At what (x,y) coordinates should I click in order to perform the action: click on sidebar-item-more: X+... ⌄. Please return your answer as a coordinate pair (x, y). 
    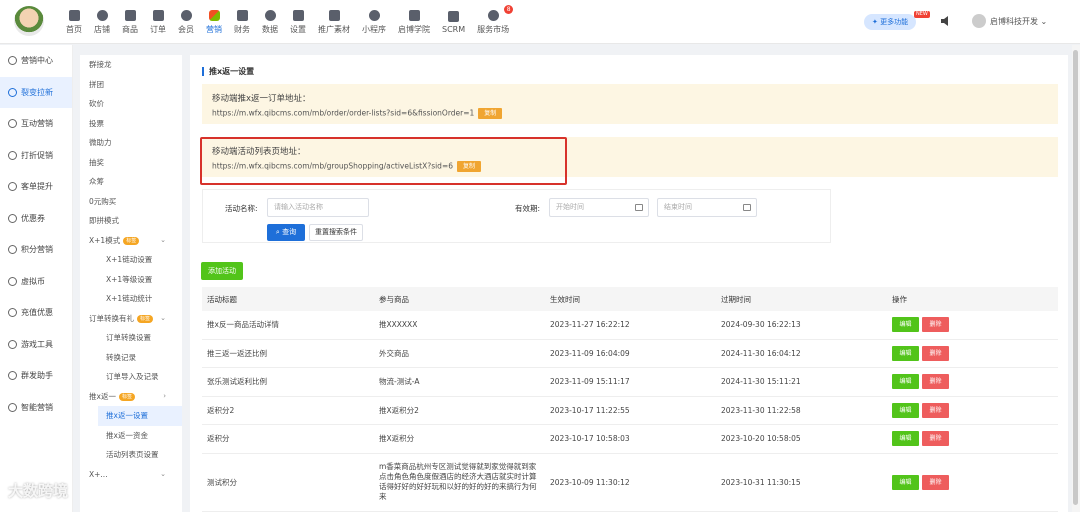
    Looking at the image, I should click on (131, 475).